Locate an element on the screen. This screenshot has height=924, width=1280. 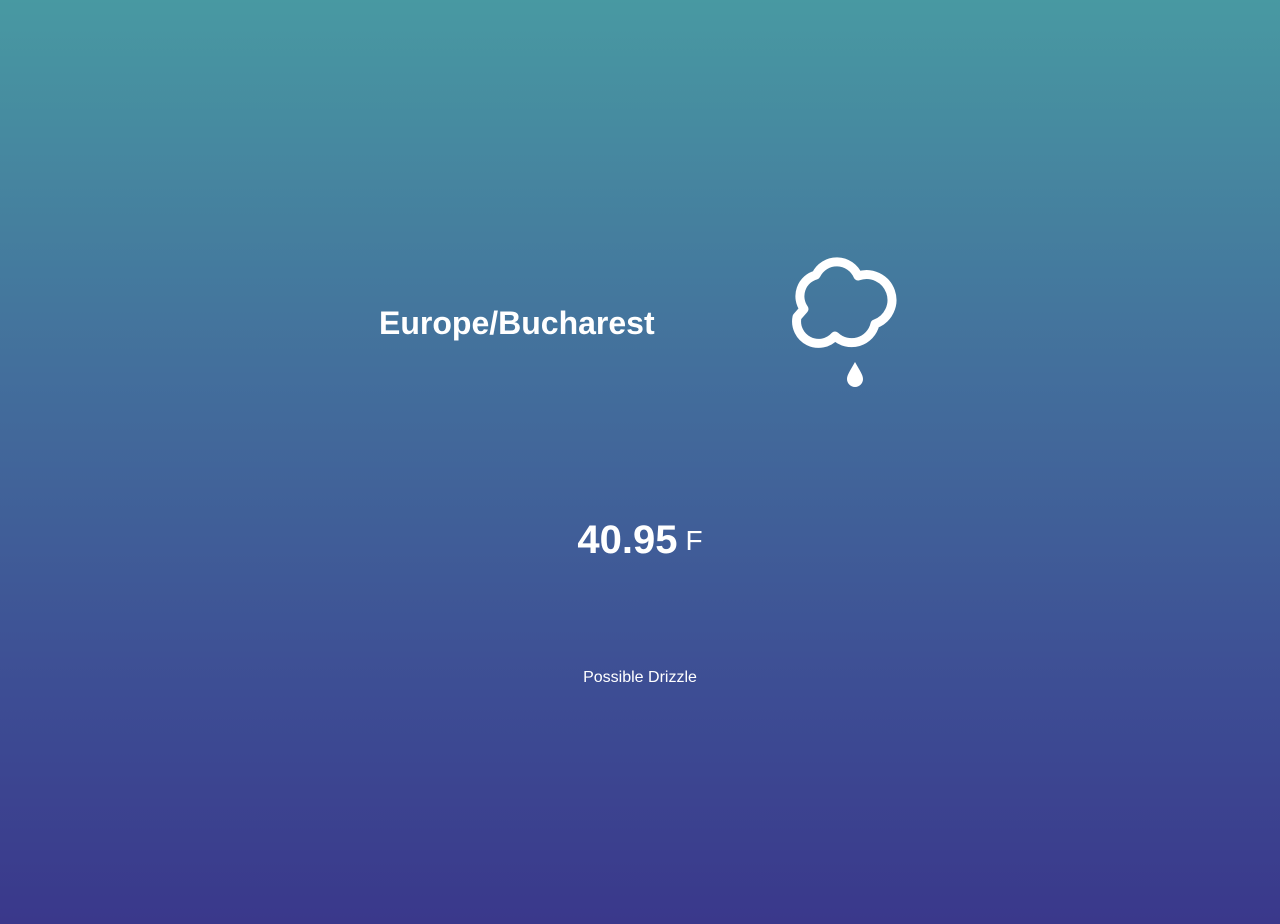
temperature-value: 40.95 is located at coordinates (627, 540).